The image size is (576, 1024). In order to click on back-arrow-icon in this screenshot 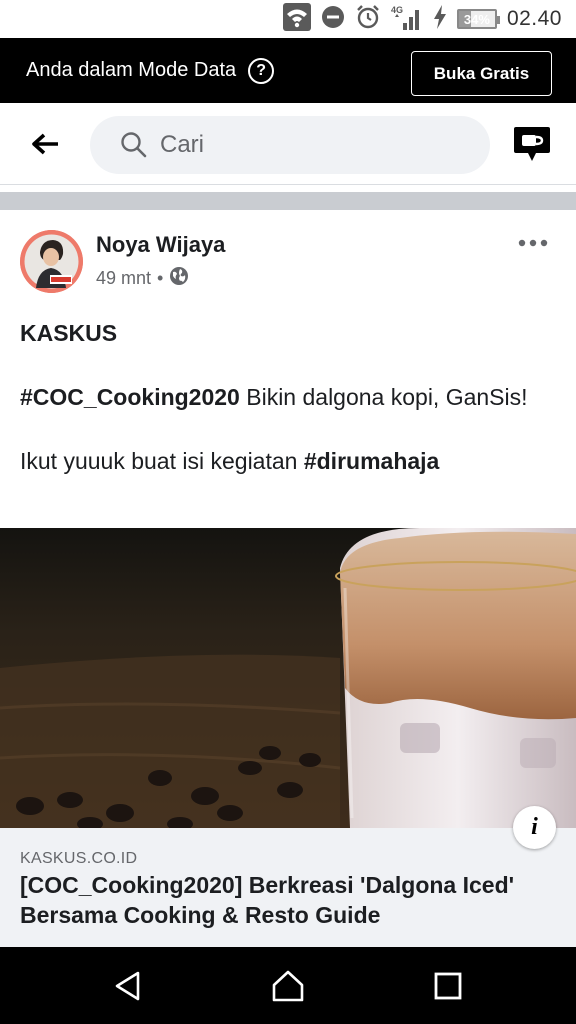, I will do `click(45, 144)`.